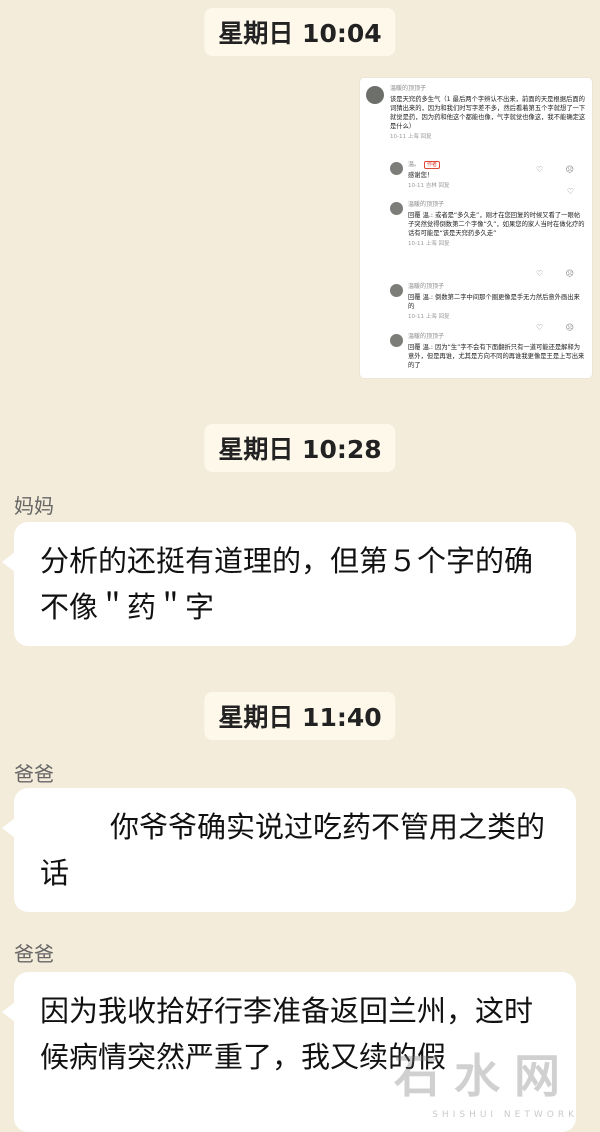  Describe the element at coordinates (414, 164) in the screenshot. I see `comment-author: 温。` at that location.